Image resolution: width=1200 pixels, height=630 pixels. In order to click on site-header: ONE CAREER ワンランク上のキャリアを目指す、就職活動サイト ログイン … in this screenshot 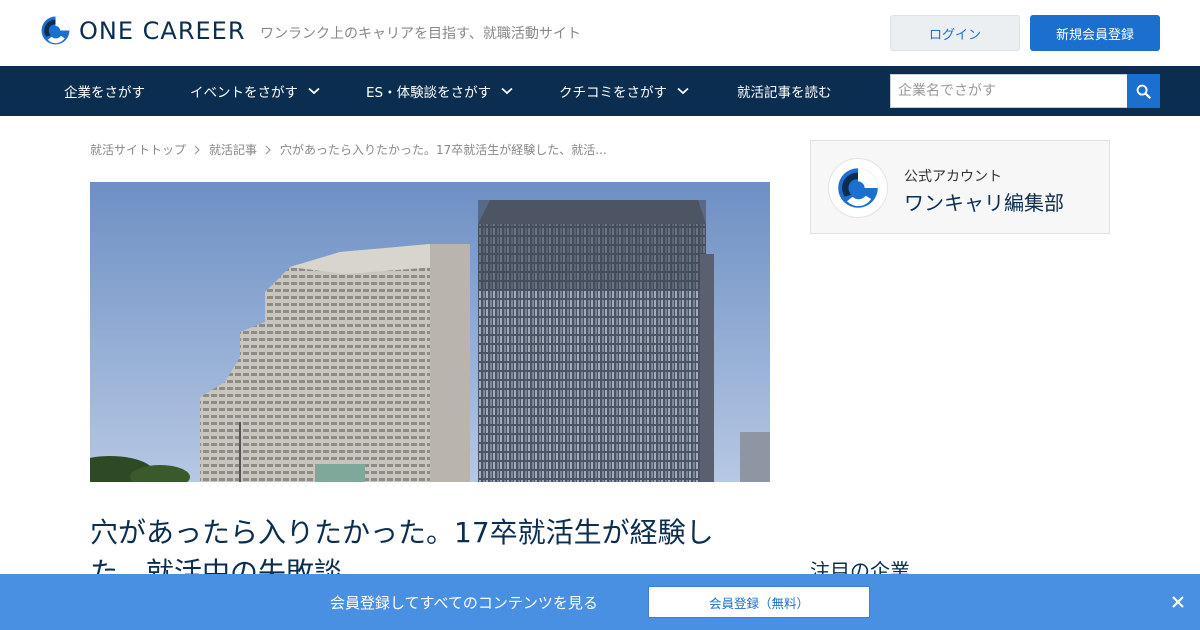, I will do `click(600, 33)`.